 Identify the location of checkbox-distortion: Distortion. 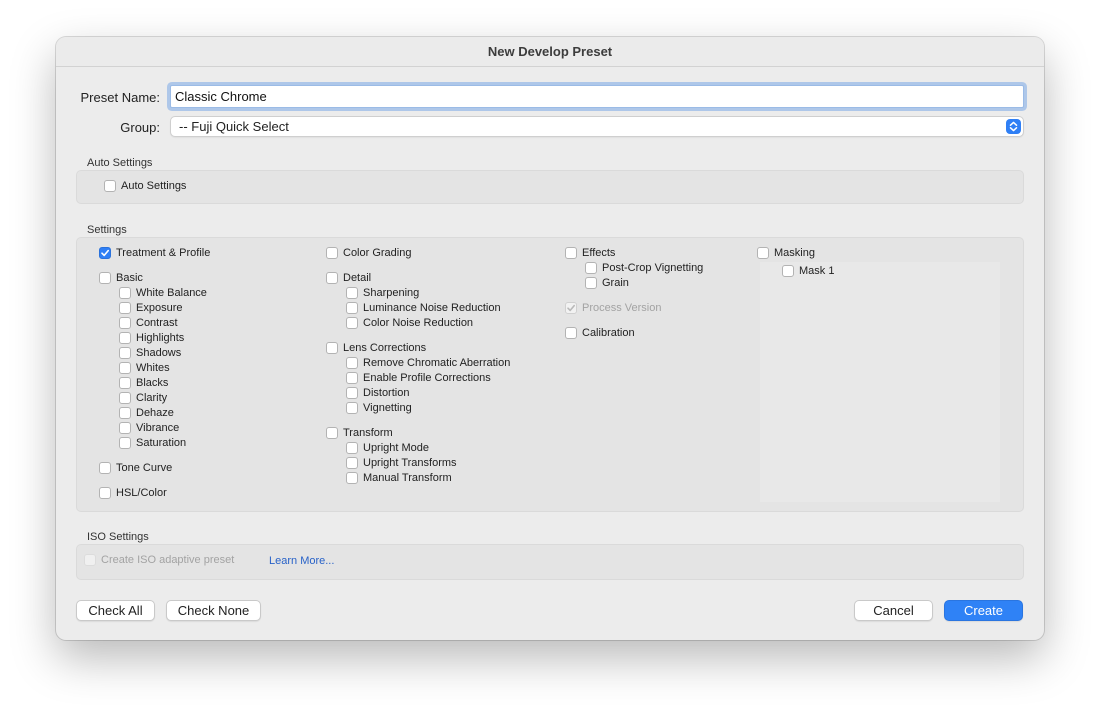
(377, 393).